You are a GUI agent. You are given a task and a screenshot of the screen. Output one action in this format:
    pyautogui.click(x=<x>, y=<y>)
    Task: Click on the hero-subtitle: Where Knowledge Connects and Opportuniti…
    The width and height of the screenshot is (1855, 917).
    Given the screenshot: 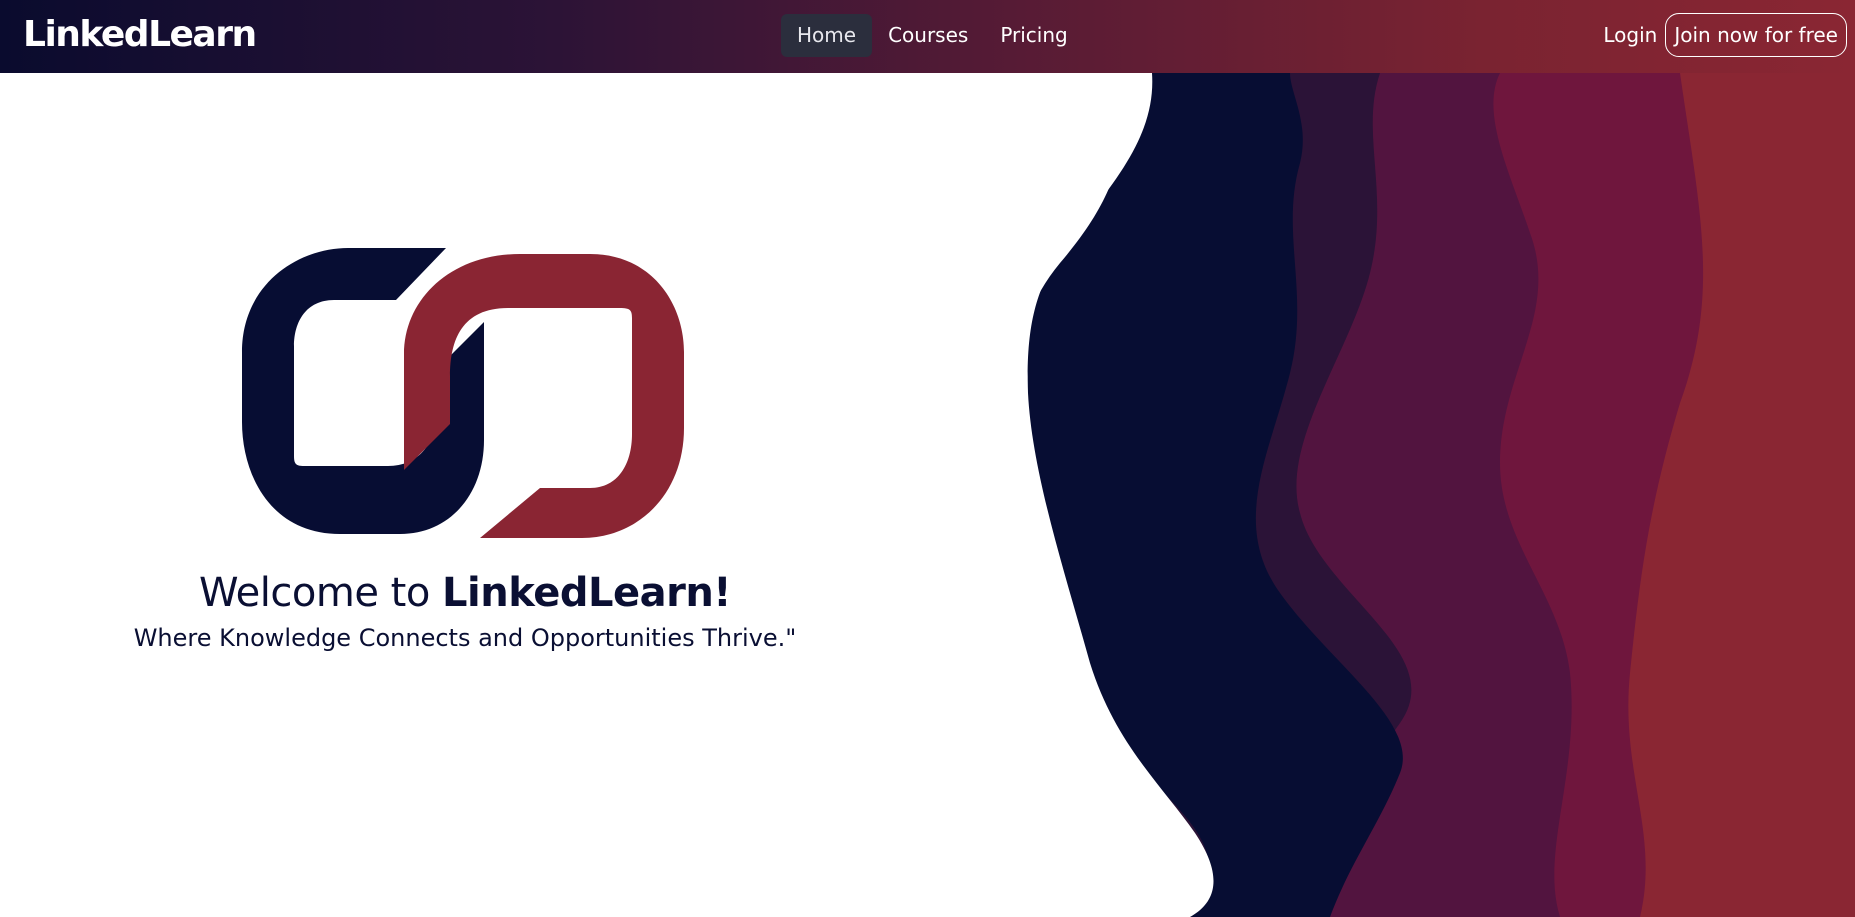 What is the action you would take?
    pyautogui.click(x=465, y=638)
    